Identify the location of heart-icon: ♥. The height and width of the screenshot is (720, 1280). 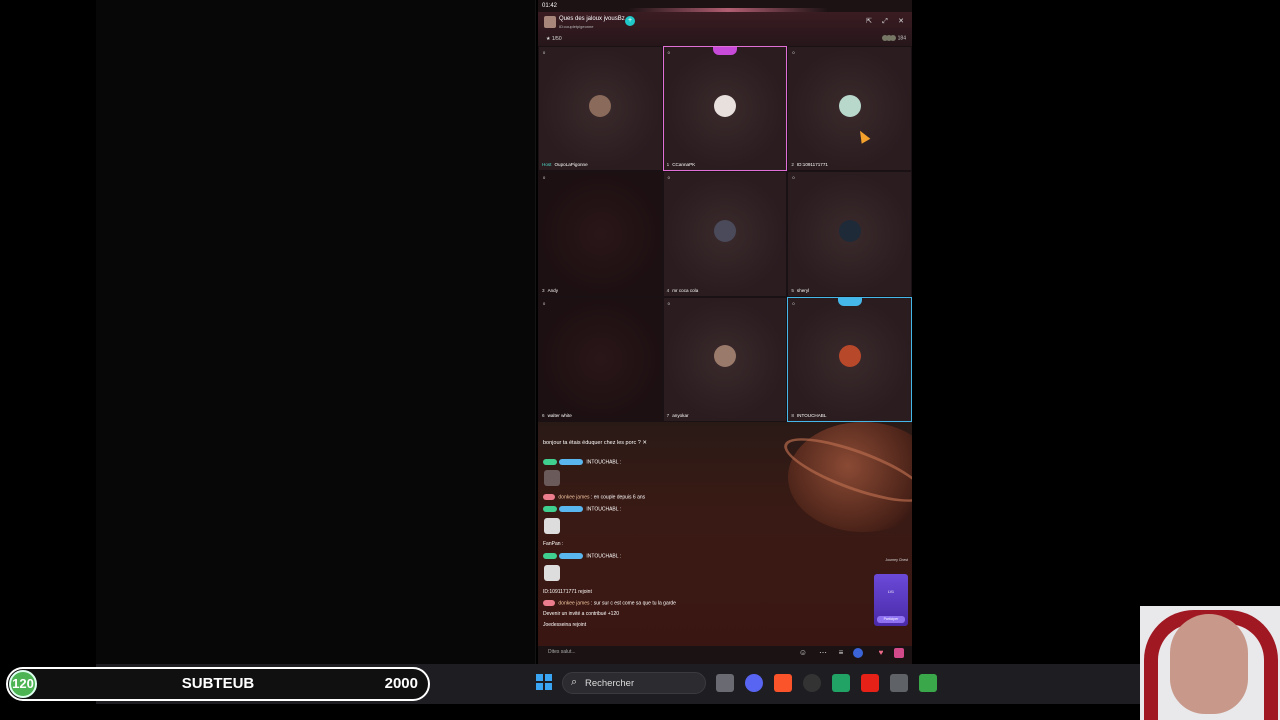
(881, 653).